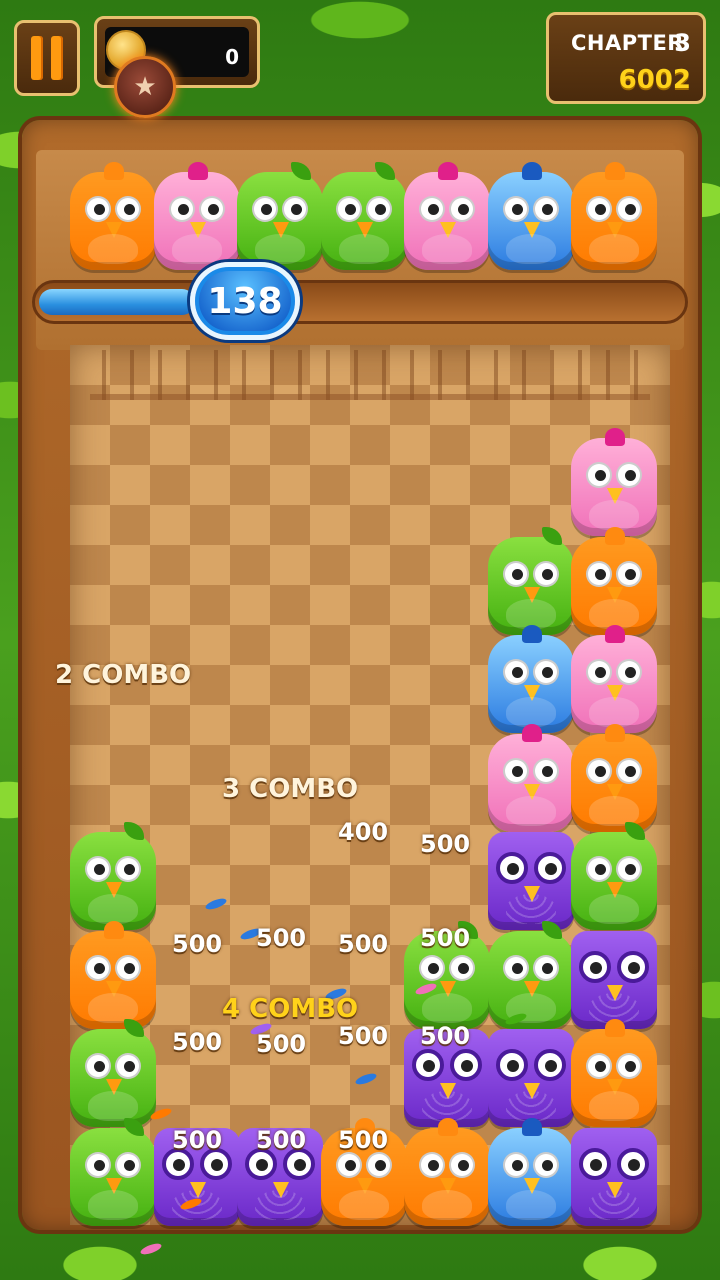 Image resolution: width=720 pixels, height=1280 pixels. I want to click on points-text: 400, so click(363, 832).